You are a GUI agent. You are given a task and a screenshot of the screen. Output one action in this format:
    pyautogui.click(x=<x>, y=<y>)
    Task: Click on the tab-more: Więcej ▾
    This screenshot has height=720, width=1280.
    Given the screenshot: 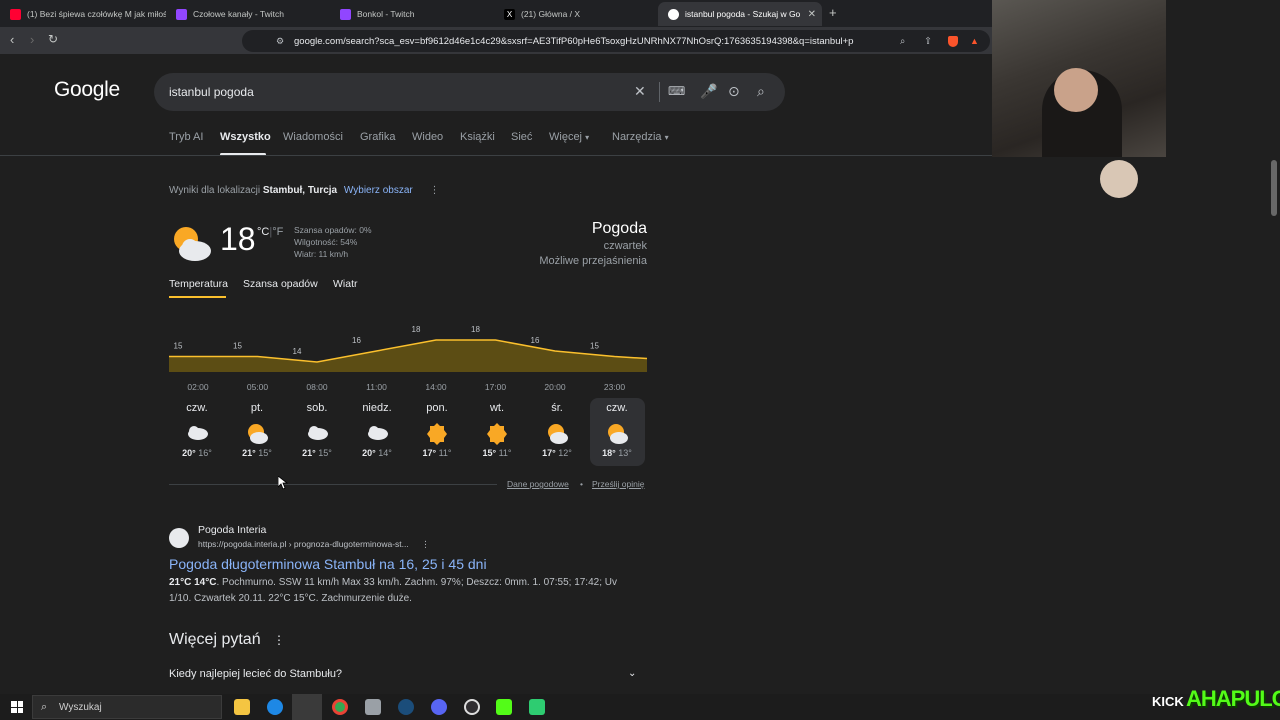 What is the action you would take?
    pyautogui.click(x=569, y=137)
    